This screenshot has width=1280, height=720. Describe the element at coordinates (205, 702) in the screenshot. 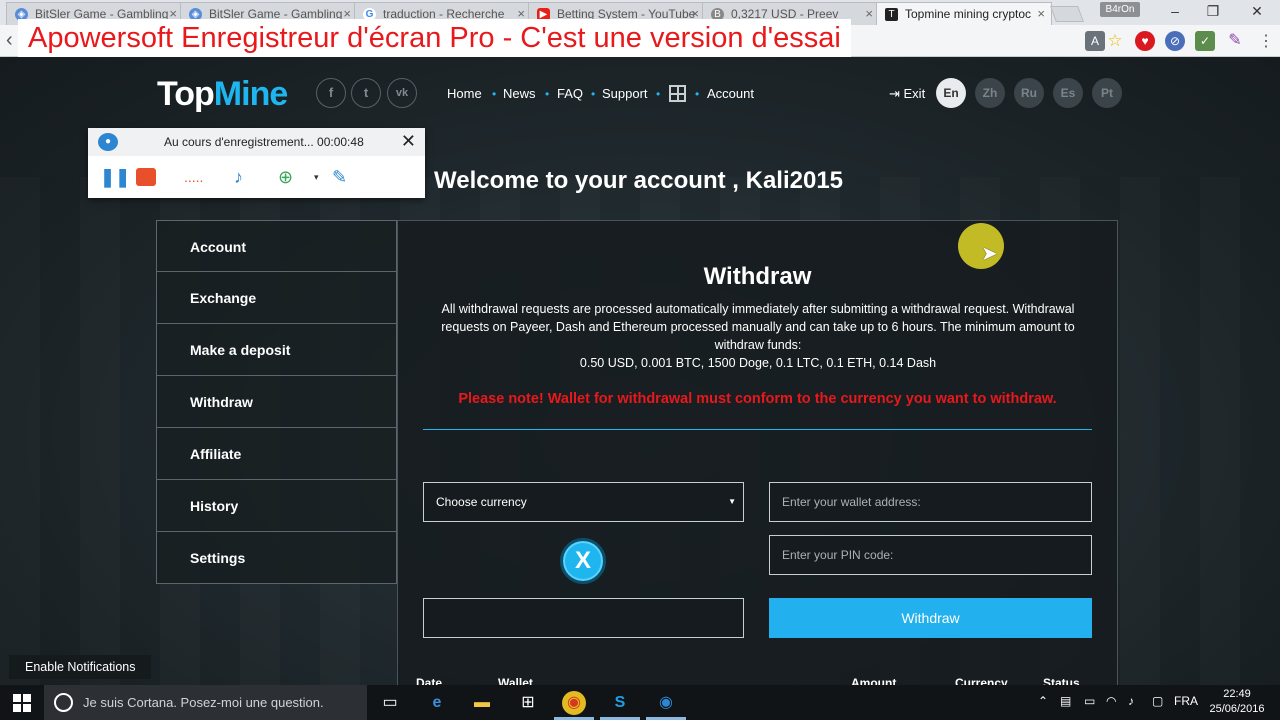

I see `cortana-search: Je suis Cortana. Posez-moi une question.` at that location.